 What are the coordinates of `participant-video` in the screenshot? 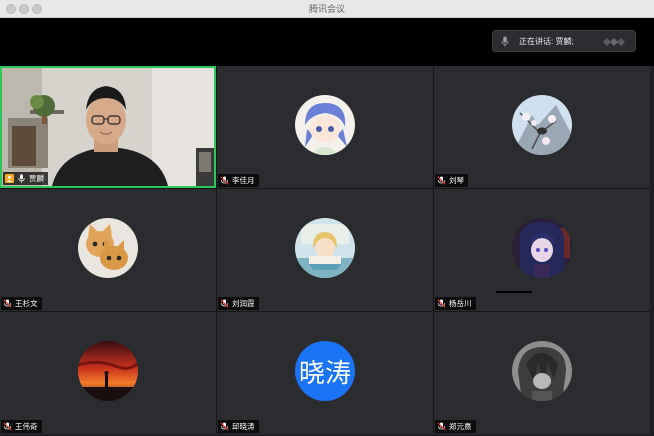 It's located at (108, 127).